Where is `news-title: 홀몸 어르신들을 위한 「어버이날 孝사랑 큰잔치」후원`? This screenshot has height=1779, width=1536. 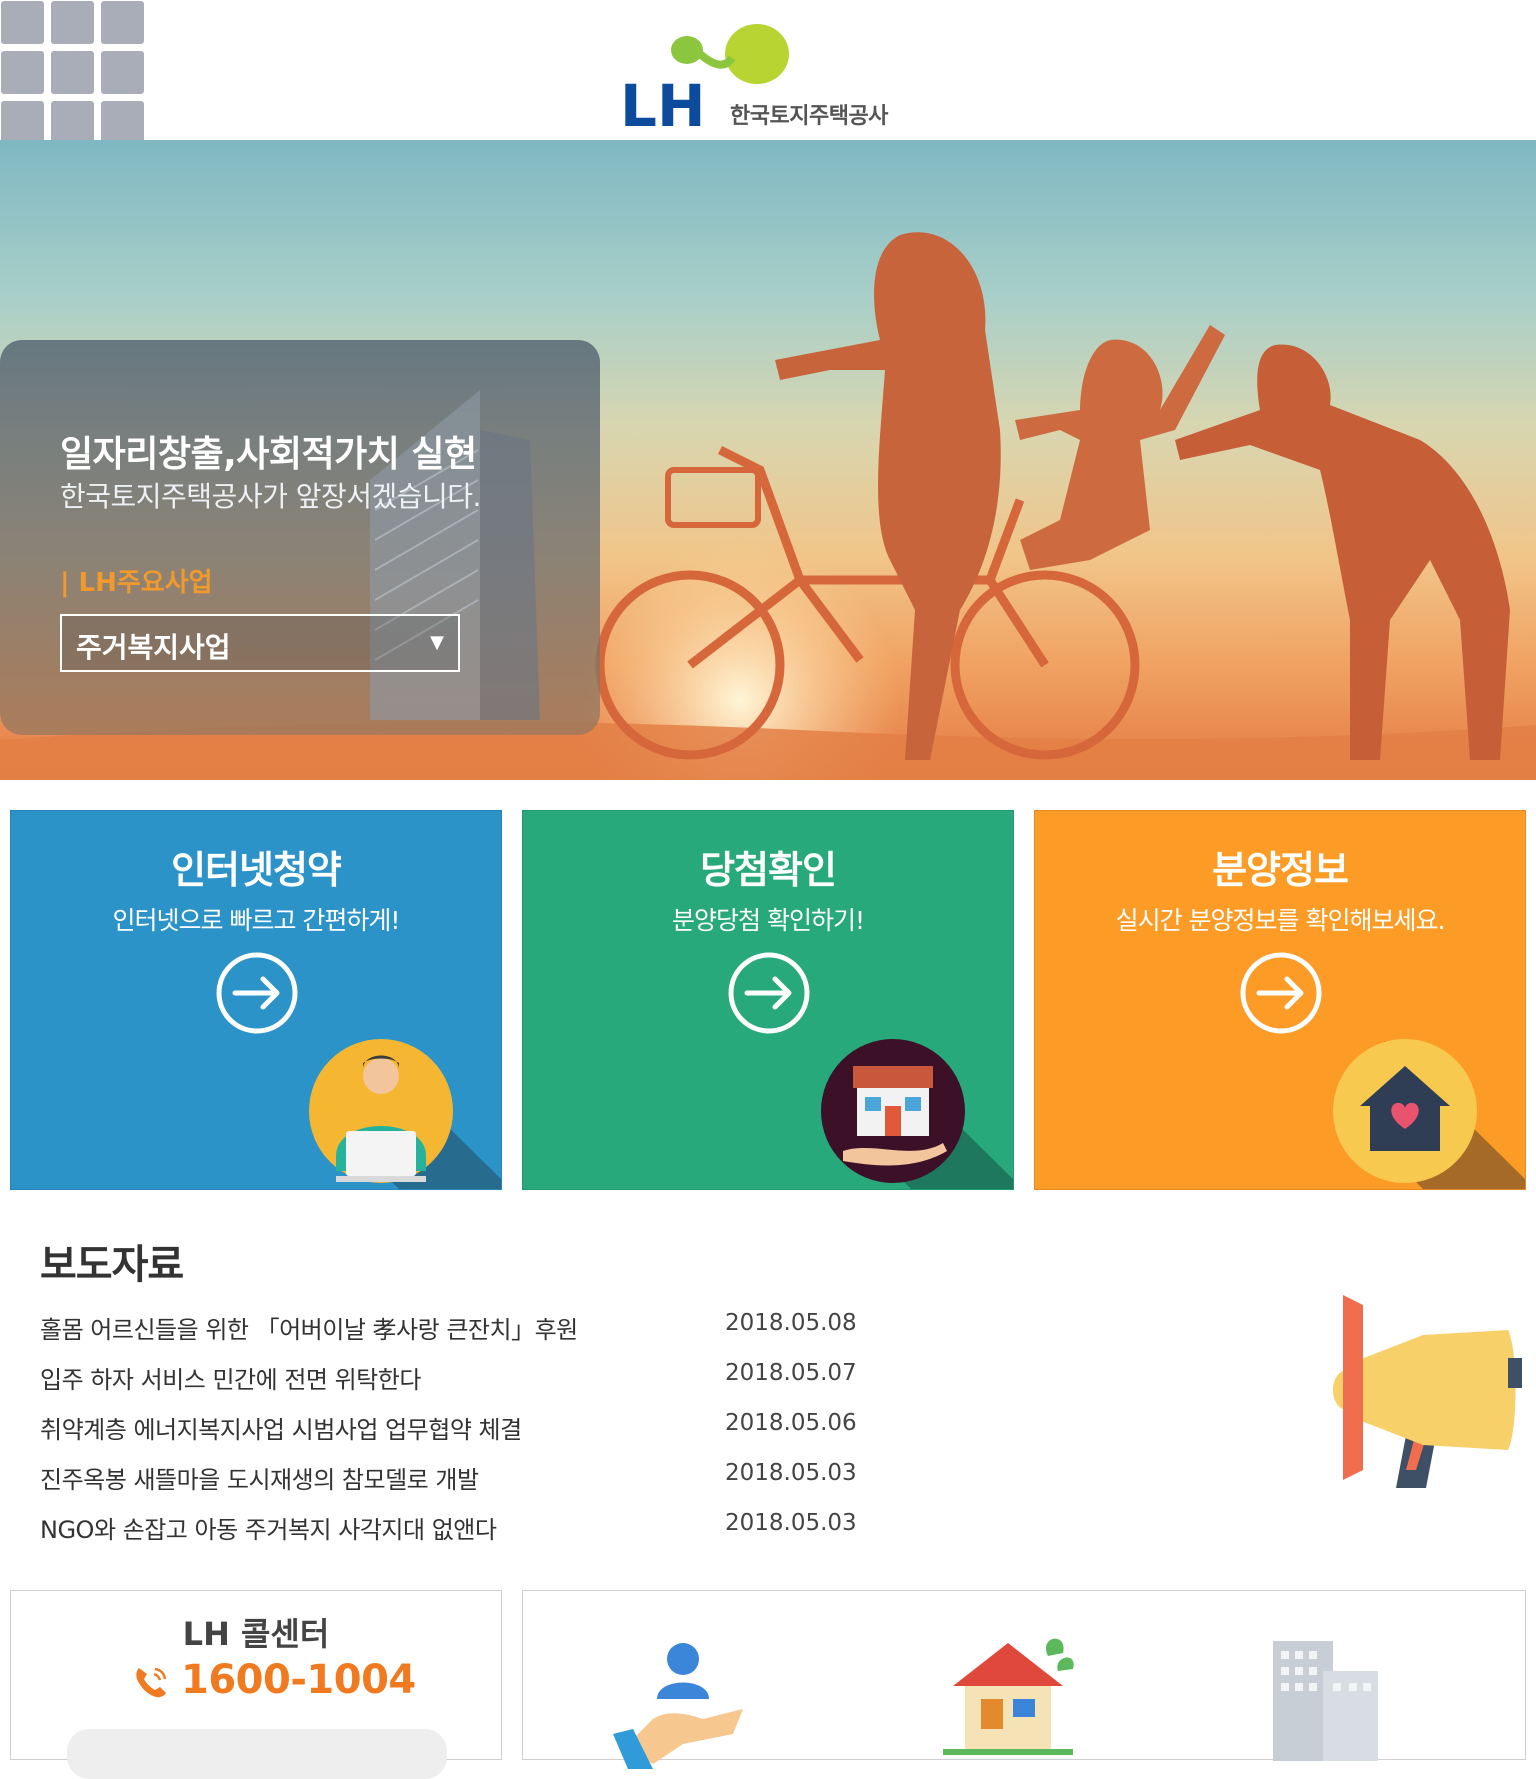
news-title: 홀몸 어르신들을 위한 「어버이날 孝사랑 큰잔치」후원 is located at coordinates (382, 1327).